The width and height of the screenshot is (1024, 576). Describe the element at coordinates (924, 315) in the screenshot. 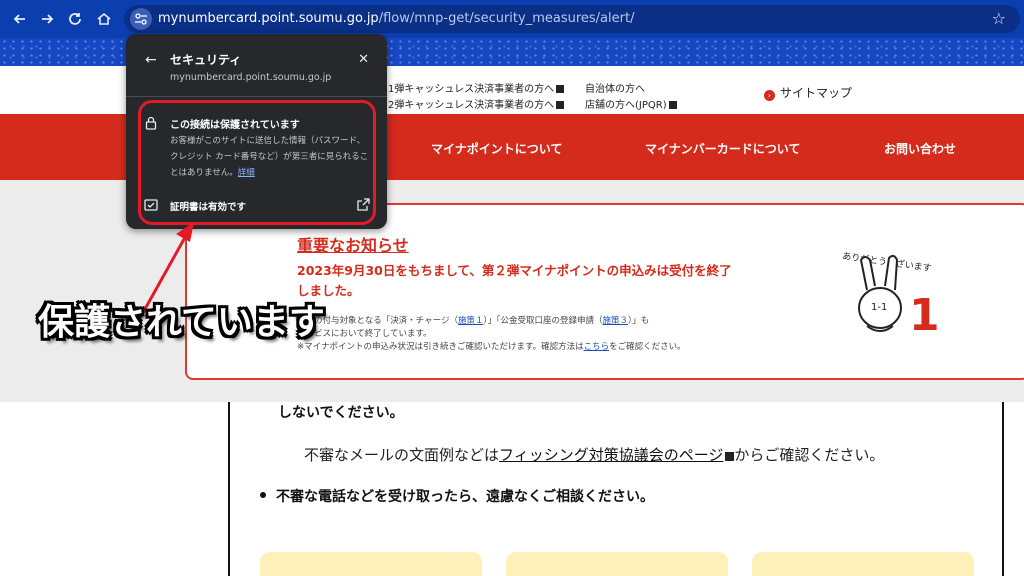

I see `mascot-number: 1` at that location.